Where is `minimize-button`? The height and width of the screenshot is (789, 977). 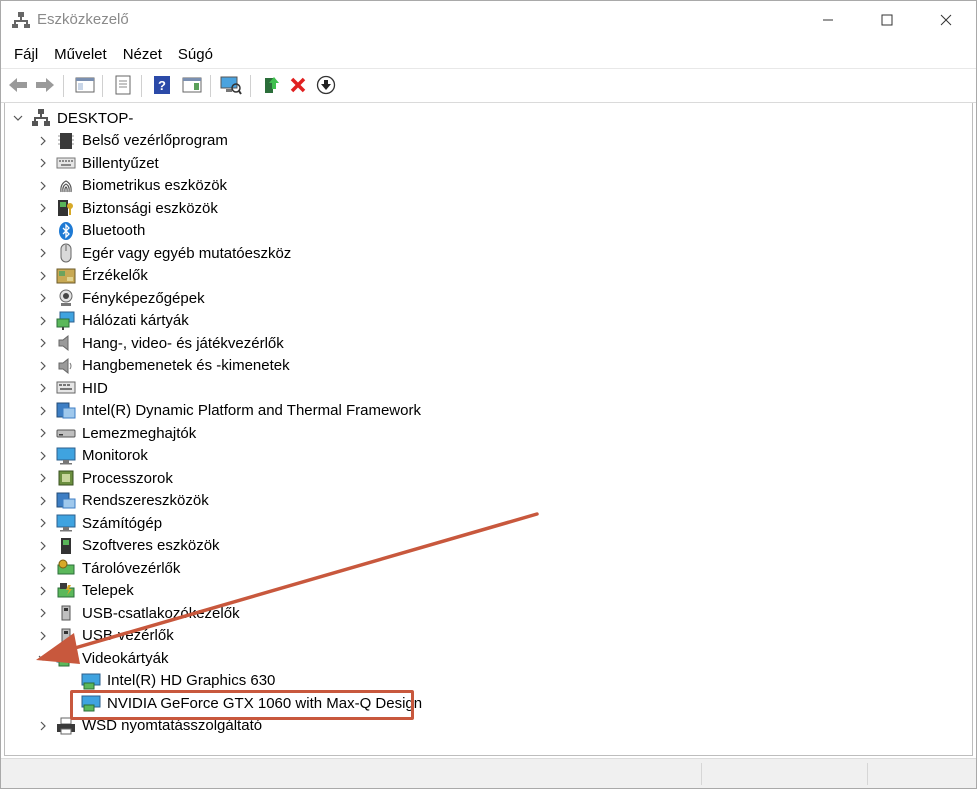
minimize-button is located at coordinates (828, 20).